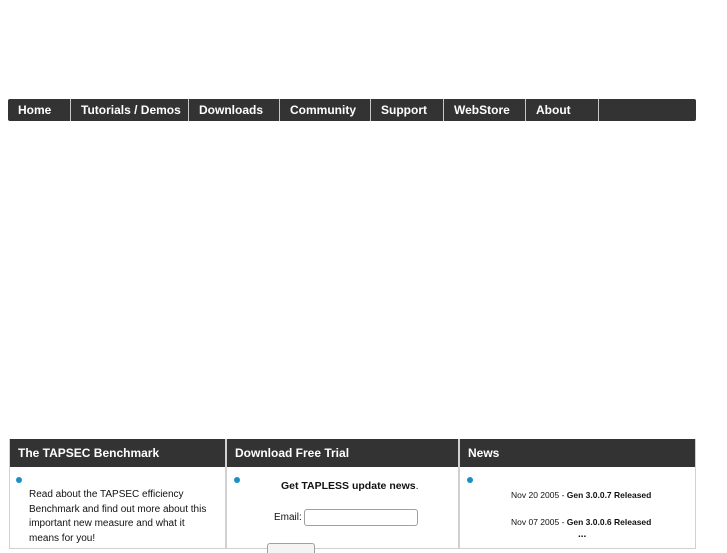 Image resolution: width=727 pixels, height=553 pixels. What do you see at coordinates (407, 110) in the screenshot?
I see `nav-support: Support` at bounding box center [407, 110].